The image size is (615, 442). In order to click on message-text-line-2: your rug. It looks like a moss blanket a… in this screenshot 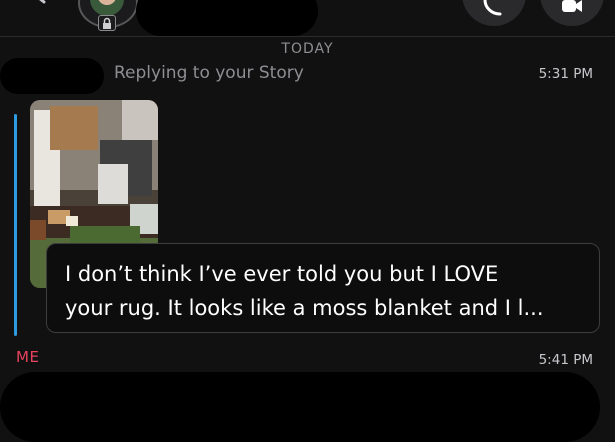, I will do `click(304, 308)`.